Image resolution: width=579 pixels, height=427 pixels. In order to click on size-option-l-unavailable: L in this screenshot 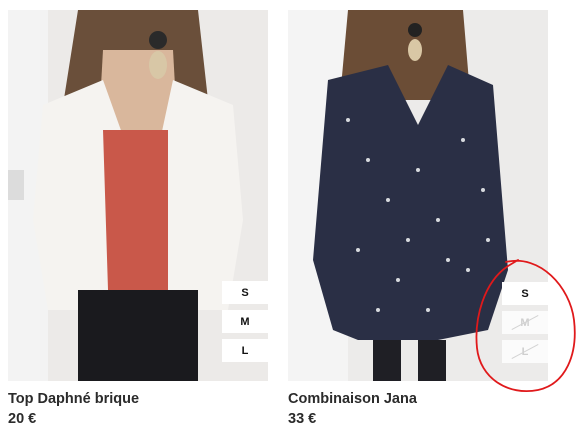, I will do `click(525, 351)`.